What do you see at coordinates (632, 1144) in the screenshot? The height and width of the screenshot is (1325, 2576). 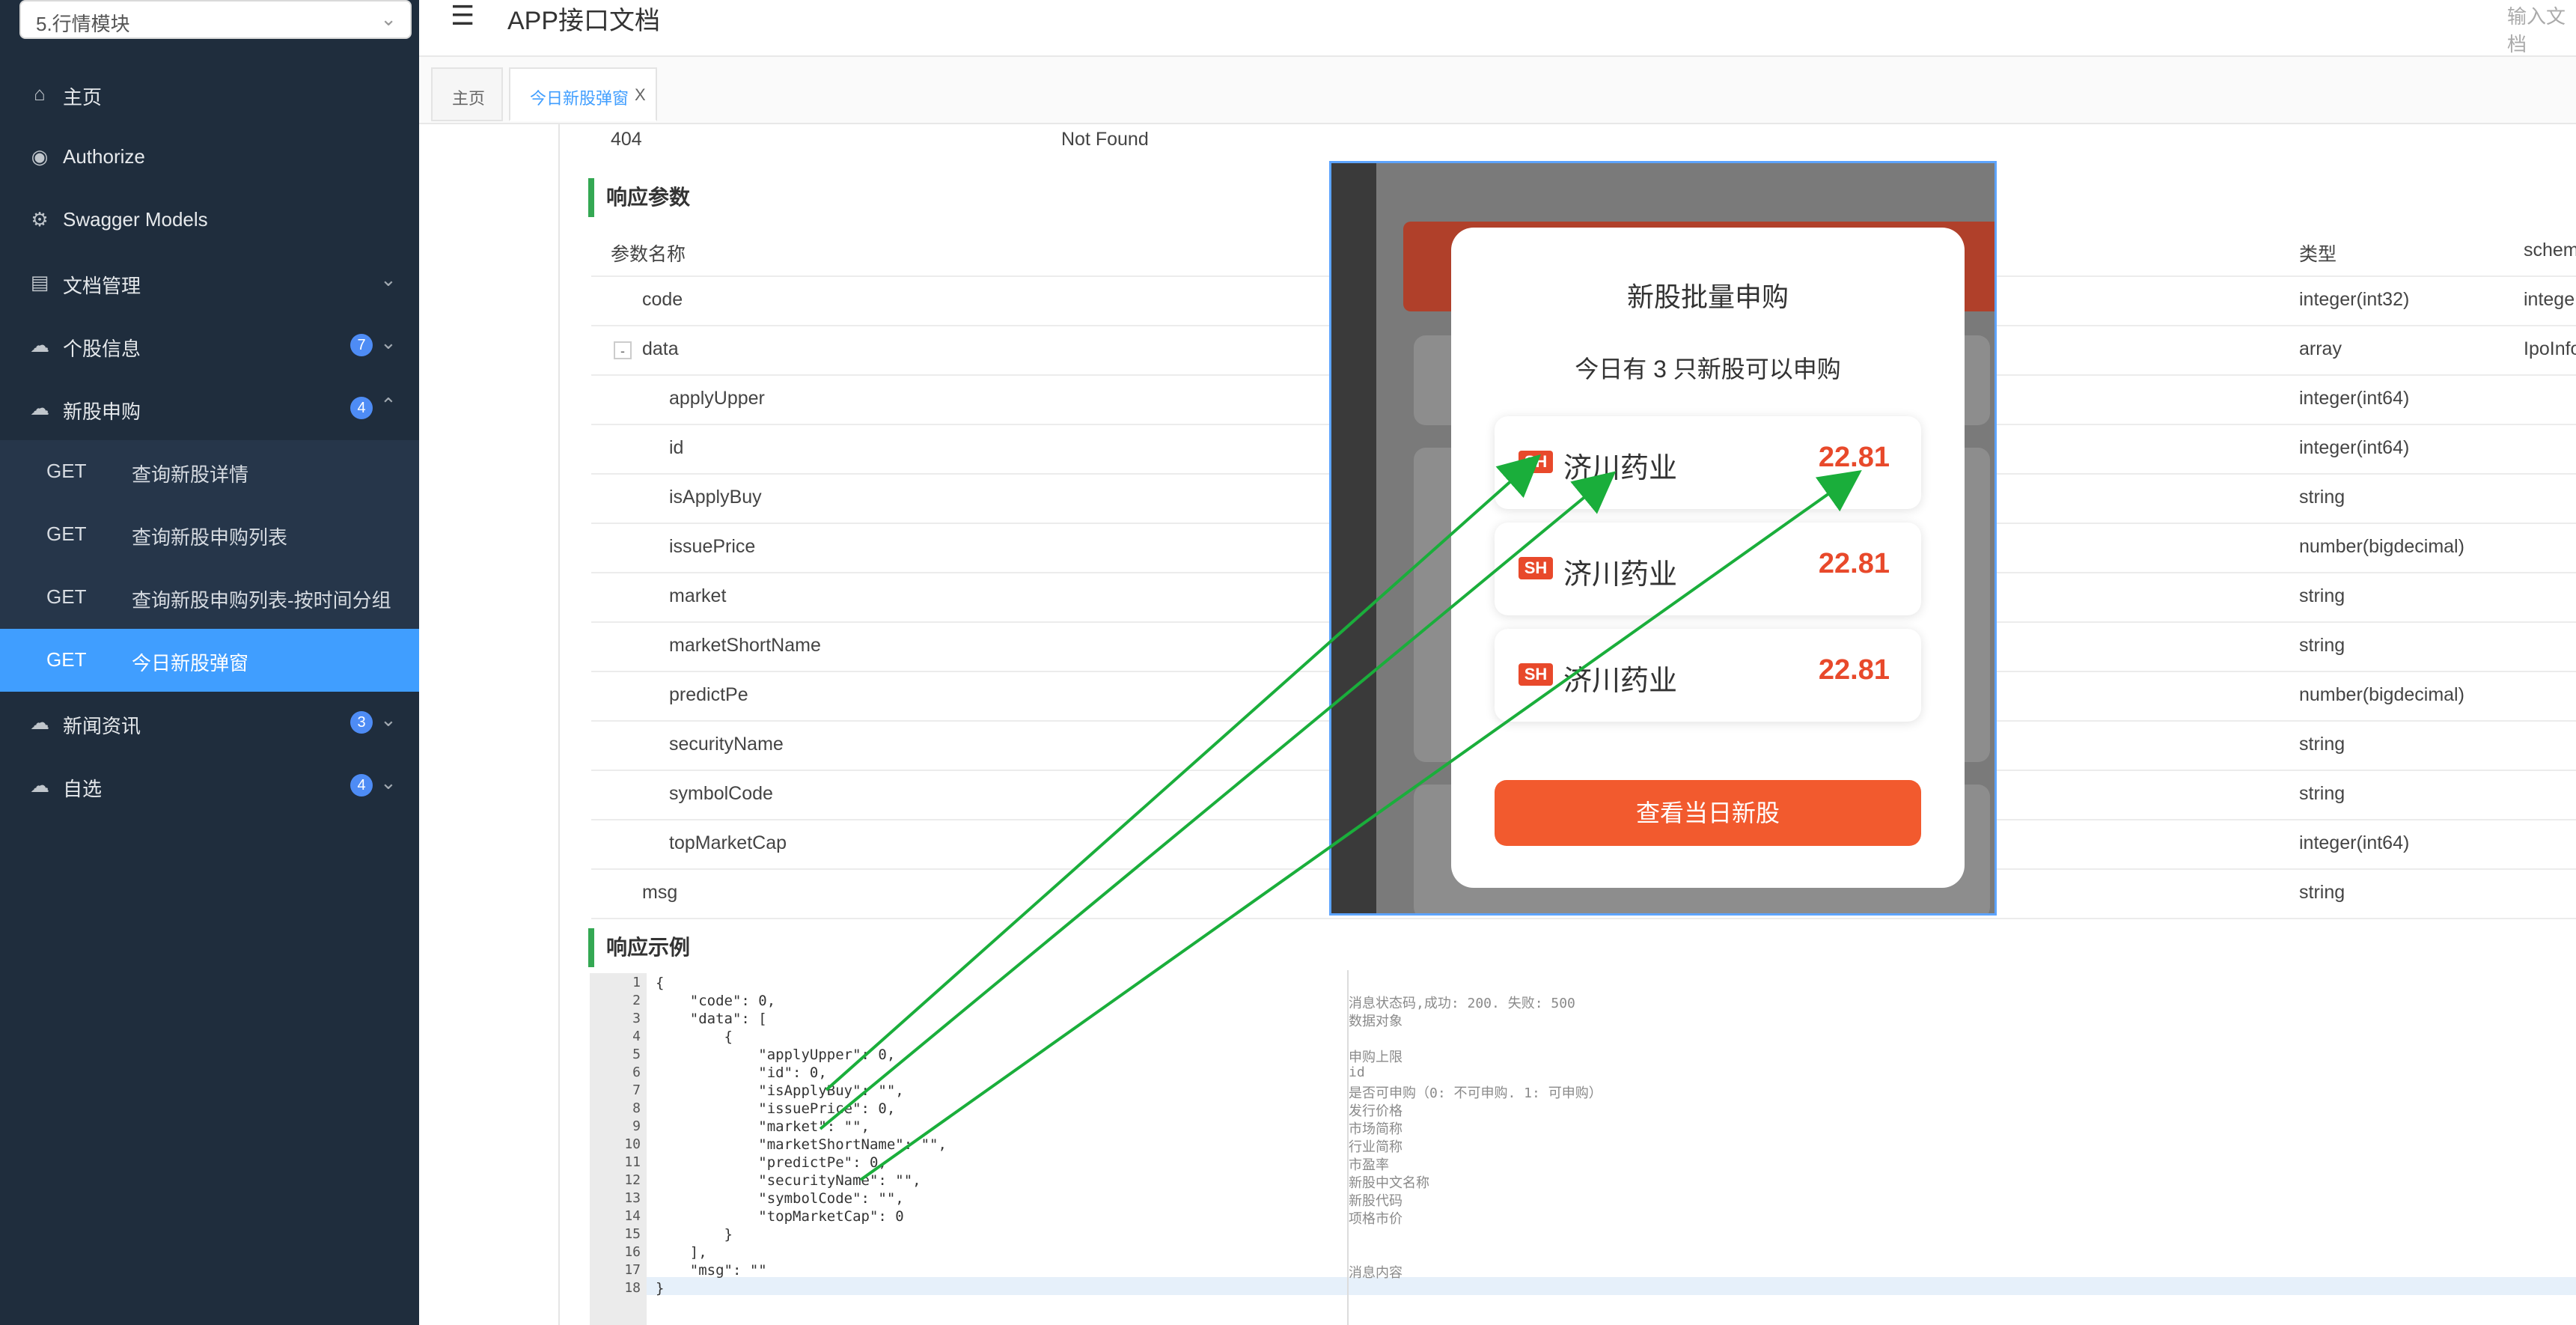 I see `line-number: 10` at bounding box center [632, 1144].